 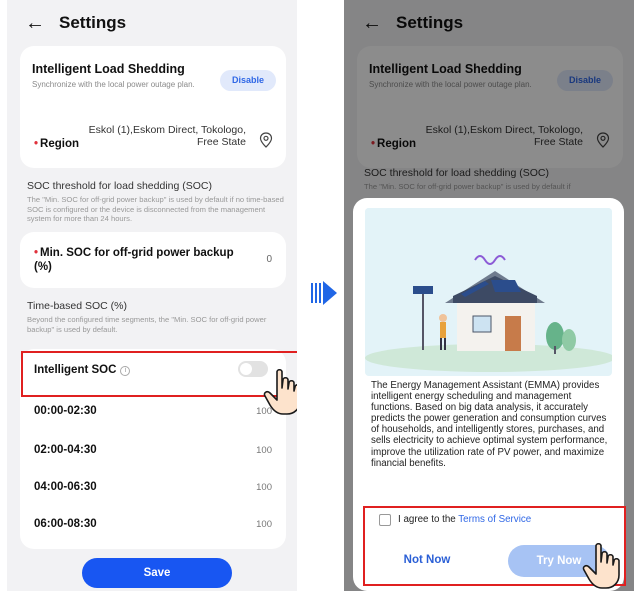 What do you see at coordinates (134, 260) in the screenshot?
I see `min-soc-label: • Min. SOC for off-grid power backup (%)` at bounding box center [134, 260].